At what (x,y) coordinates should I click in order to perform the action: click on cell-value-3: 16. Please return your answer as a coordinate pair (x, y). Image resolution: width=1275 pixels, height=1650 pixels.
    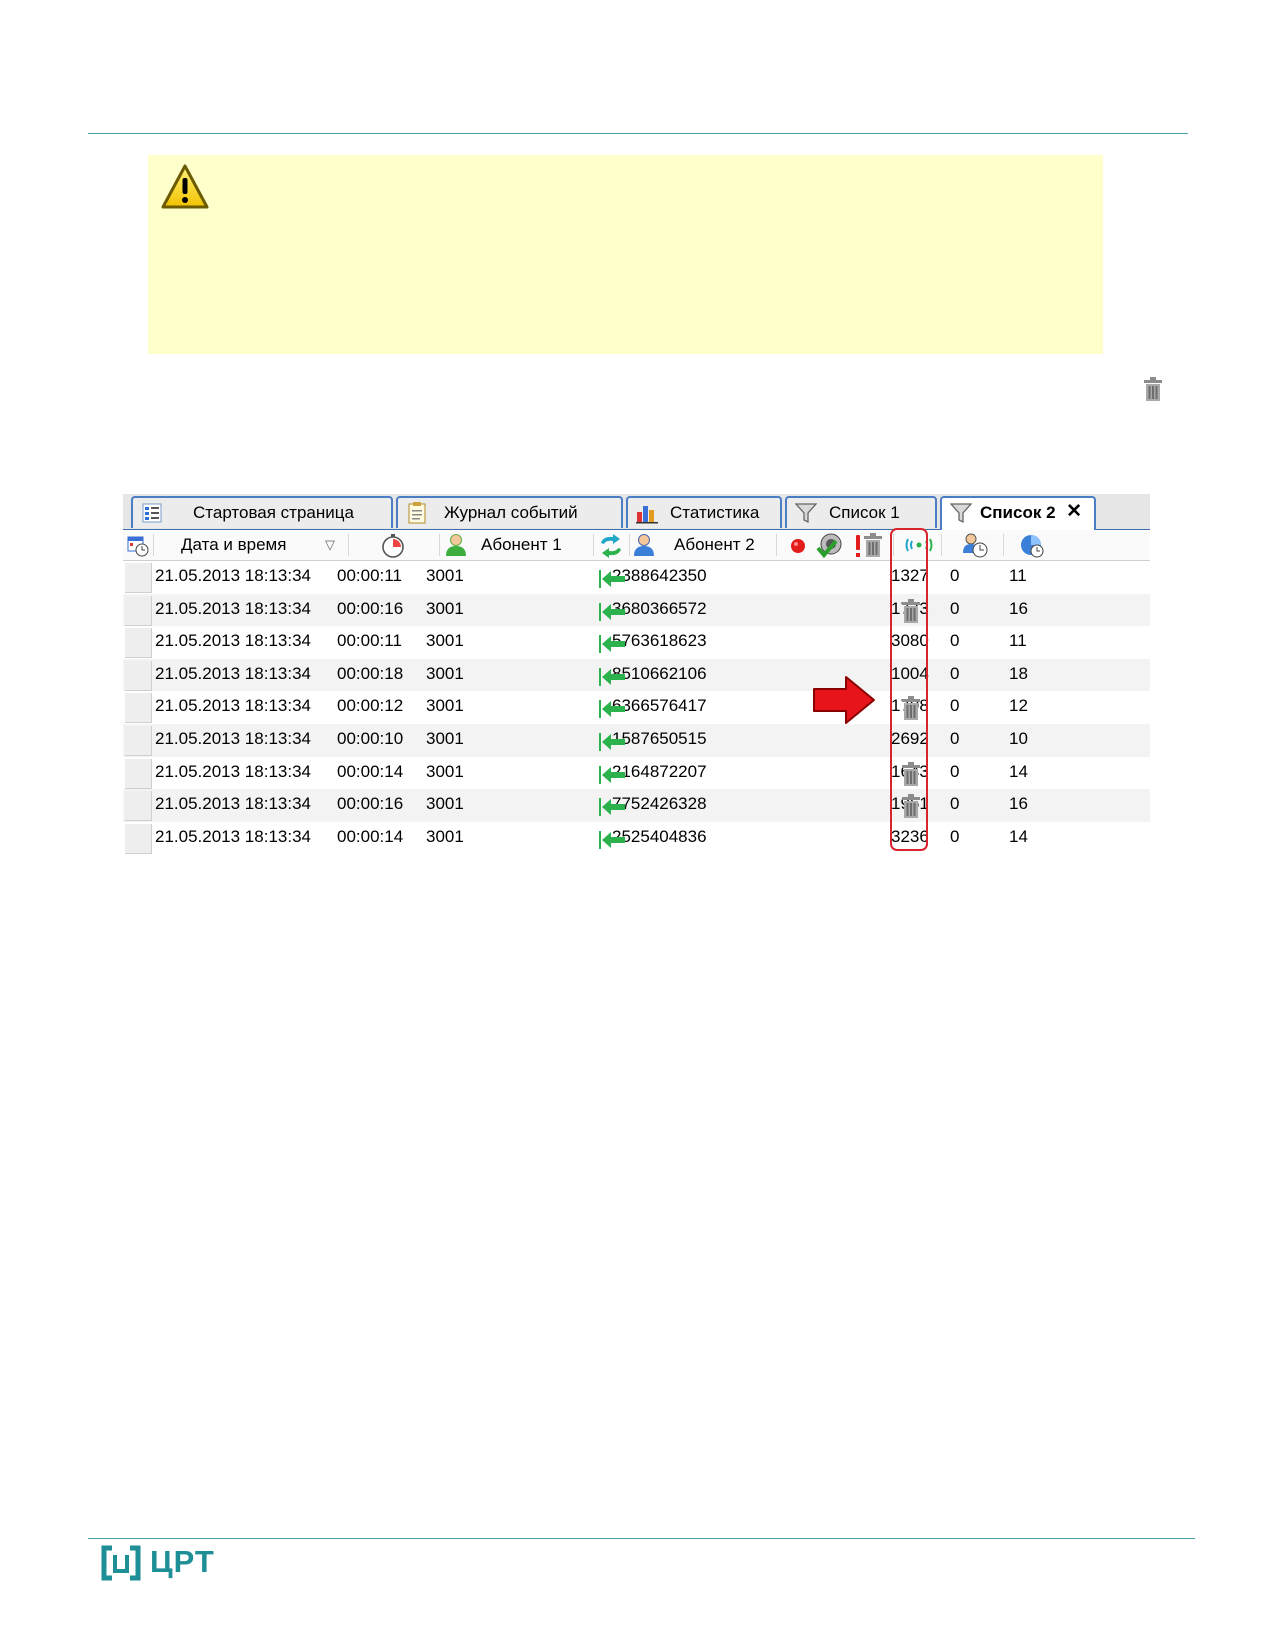
    Looking at the image, I should click on (1018, 608).